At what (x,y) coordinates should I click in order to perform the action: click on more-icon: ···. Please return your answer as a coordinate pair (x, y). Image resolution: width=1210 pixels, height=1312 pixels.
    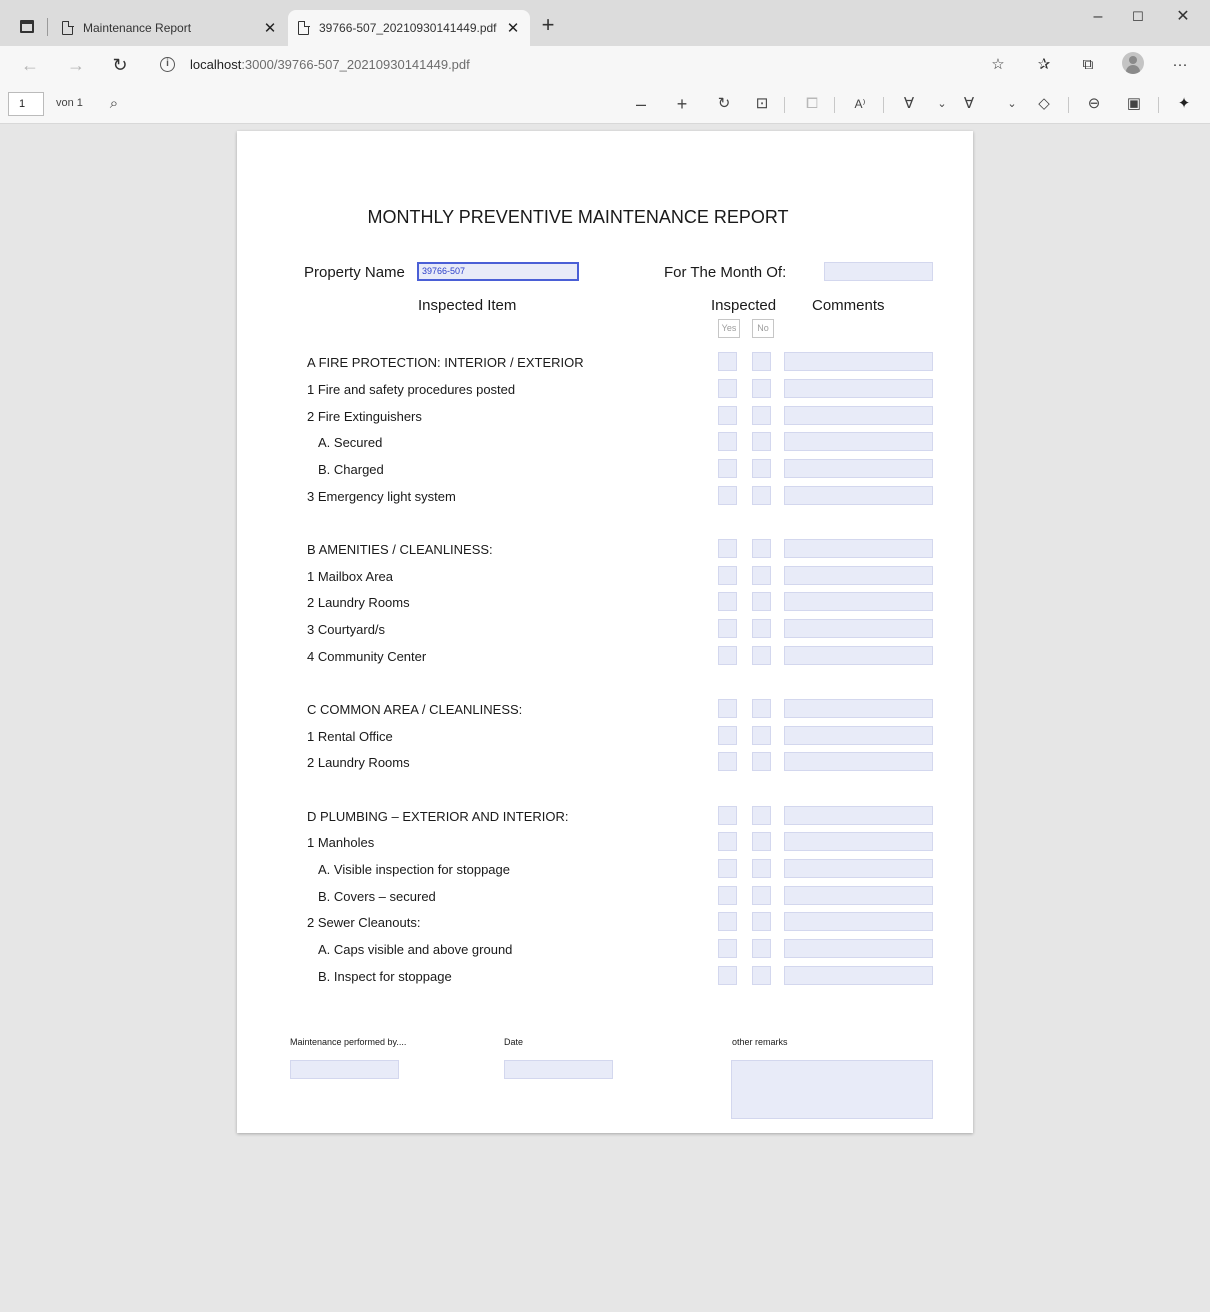
    Looking at the image, I should click on (1180, 65).